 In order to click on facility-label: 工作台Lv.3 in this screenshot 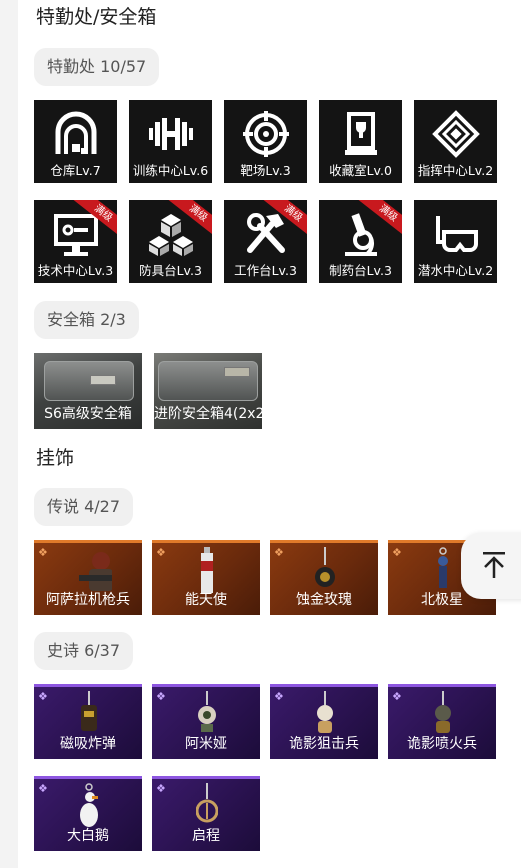, I will do `click(265, 270)`.